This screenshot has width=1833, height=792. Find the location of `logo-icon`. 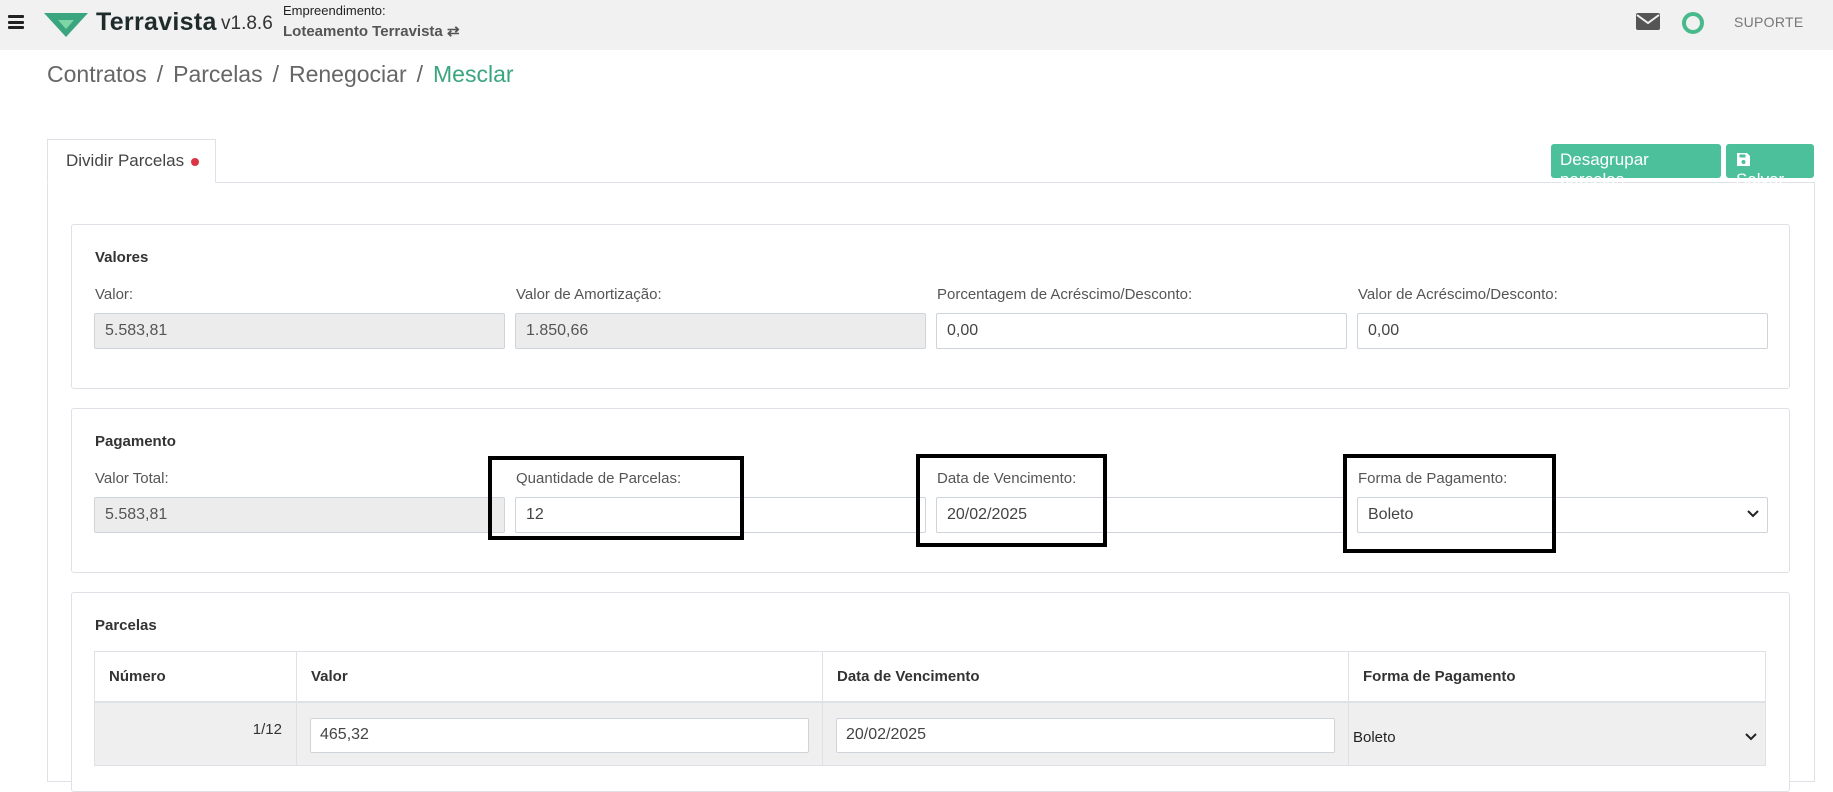

logo-icon is located at coordinates (66, 25).